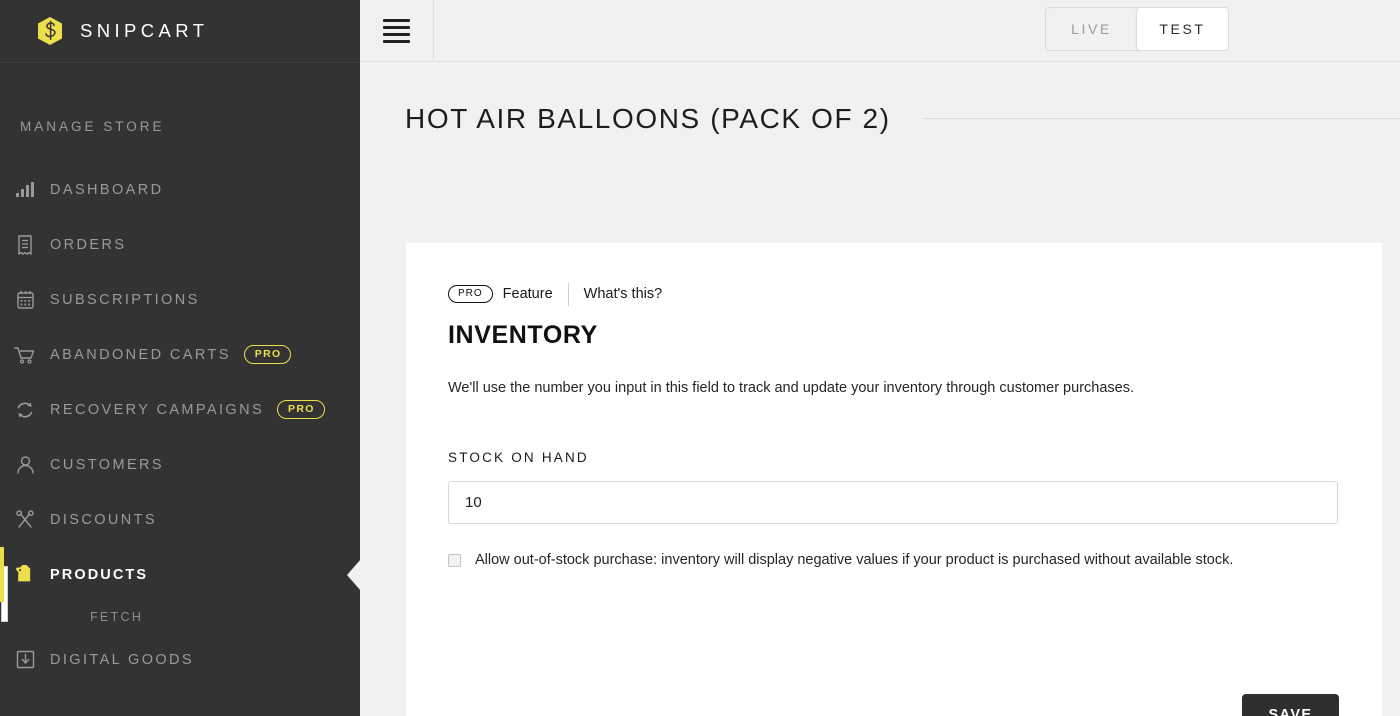 The width and height of the screenshot is (1400, 716). What do you see at coordinates (623, 294) in the screenshot?
I see `whats-this-link: What's this?` at bounding box center [623, 294].